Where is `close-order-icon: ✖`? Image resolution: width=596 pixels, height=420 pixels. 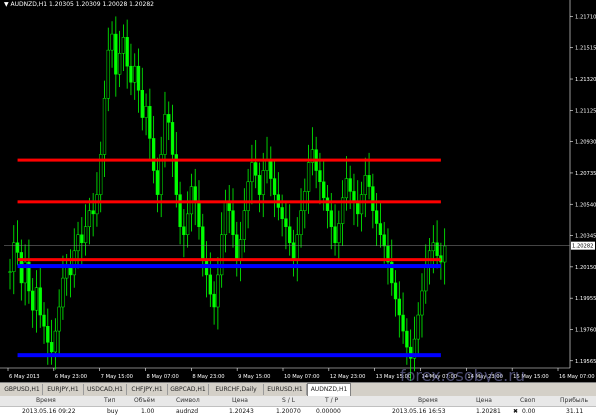 close-order-icon: ✖ is located at coordinates (515, 412).